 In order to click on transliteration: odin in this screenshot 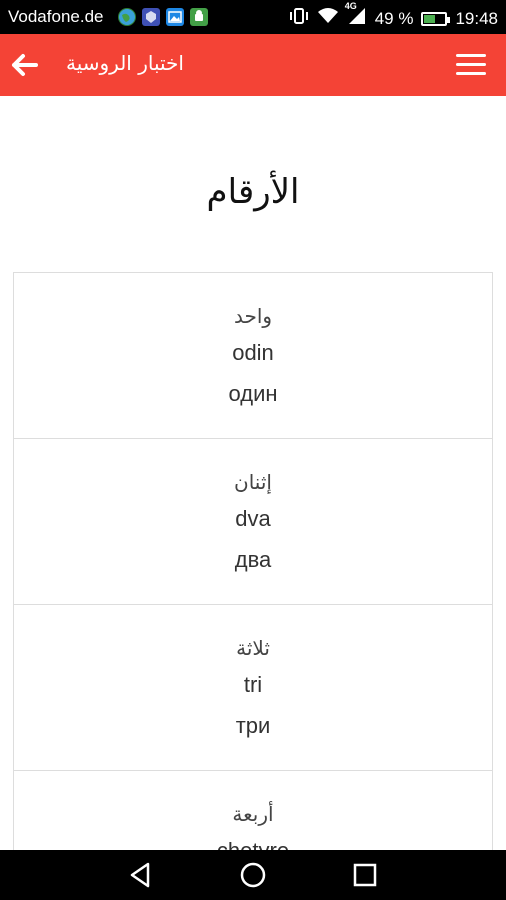, I will do `click(253, 352)`.